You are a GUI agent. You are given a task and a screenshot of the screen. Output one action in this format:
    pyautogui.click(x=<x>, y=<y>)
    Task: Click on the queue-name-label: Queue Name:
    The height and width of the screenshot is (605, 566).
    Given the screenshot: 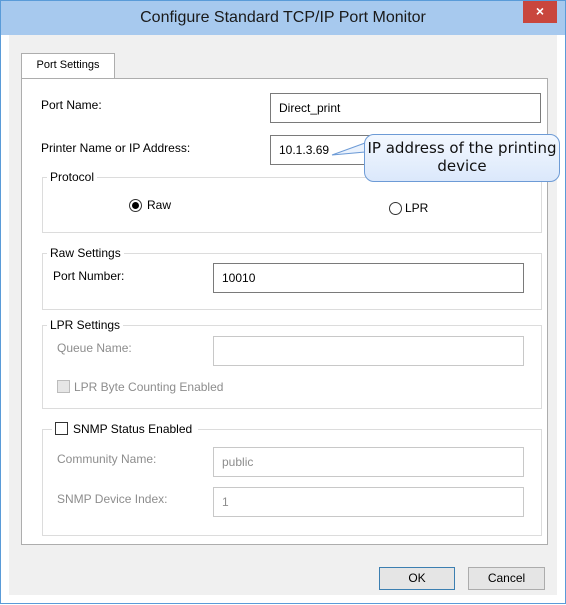 What is the action you would take?
    pyautogui.click(x=94, y=348)
    